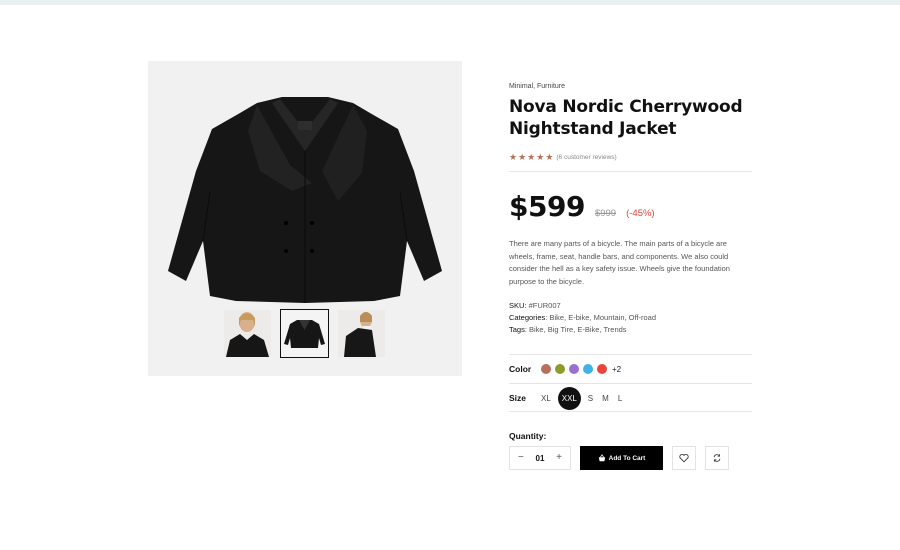 The image size is (900, 550). What do you see at coordinates (559, 458) in the screenshot?
I see `increase-quantity-button: +` at bounding box center [559, 458].